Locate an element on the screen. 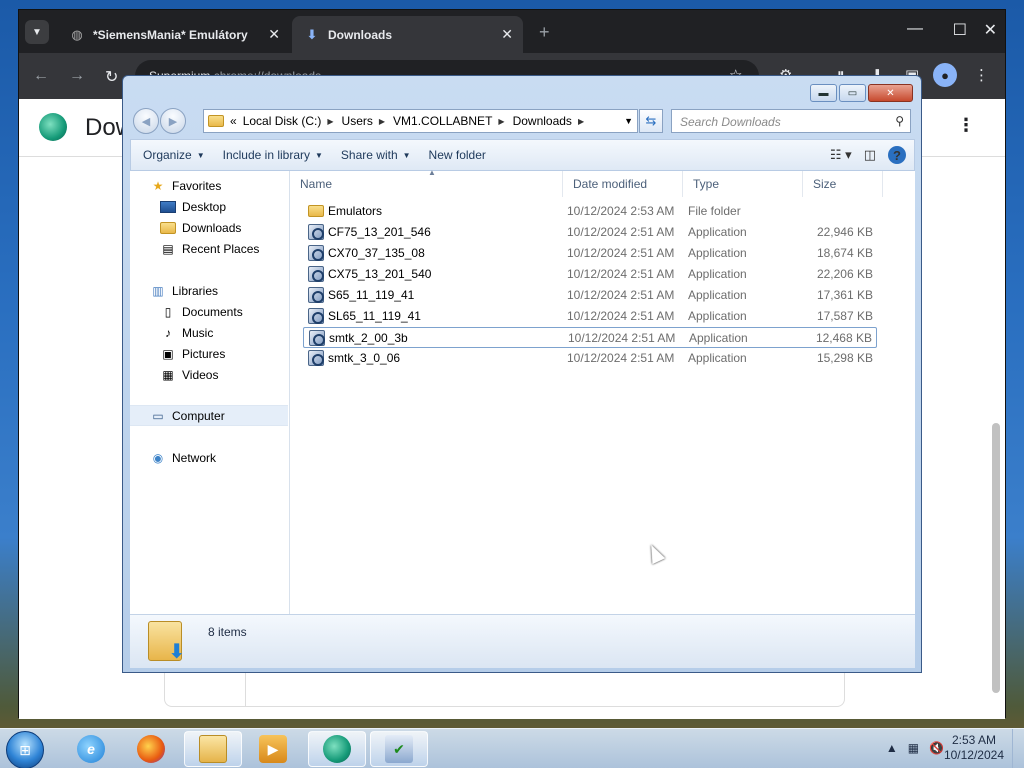 The image size is (1024, 768). nav-libraries: ▥ Libraries is located at coordinates (209, 290).